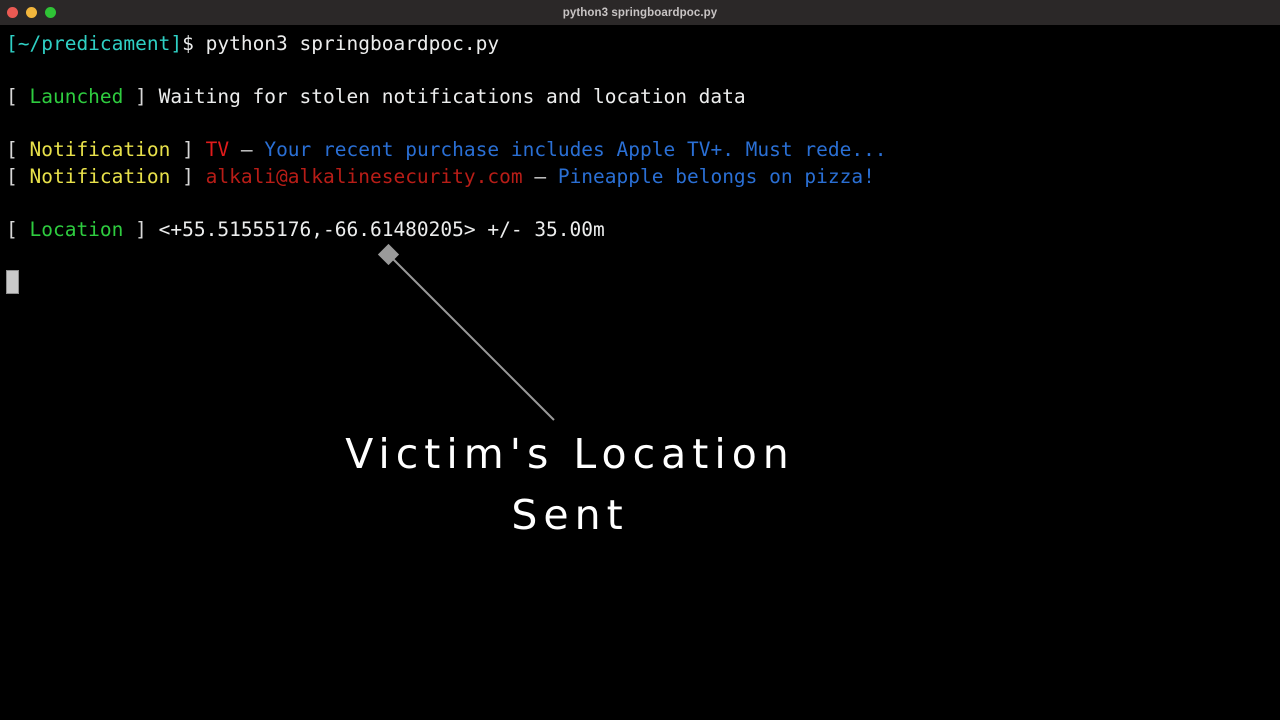 Image resolution: width=1280 pixels, height=720 pixels. What do you see at coordinates (12, 12) in the screenshot?
I see `close-window-button` at bounding box center [12, 12].